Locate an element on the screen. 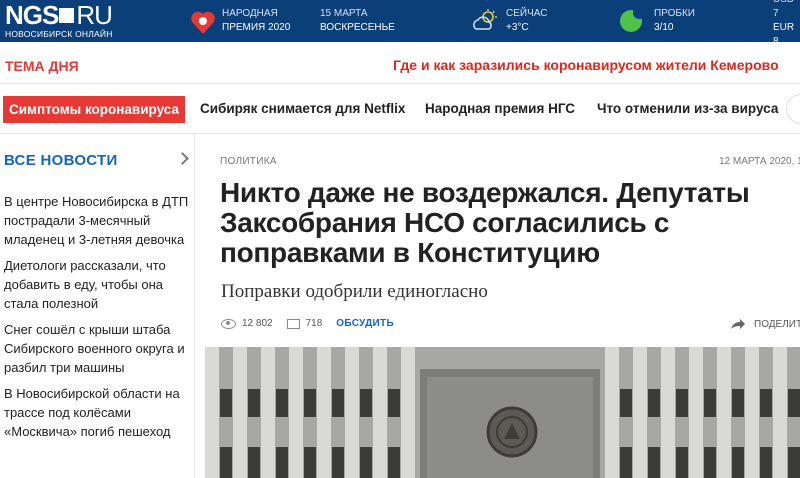 The height and width of the screenshot is (478, 800). currency-usd: USD 7 is located at coordinates (783, 9).